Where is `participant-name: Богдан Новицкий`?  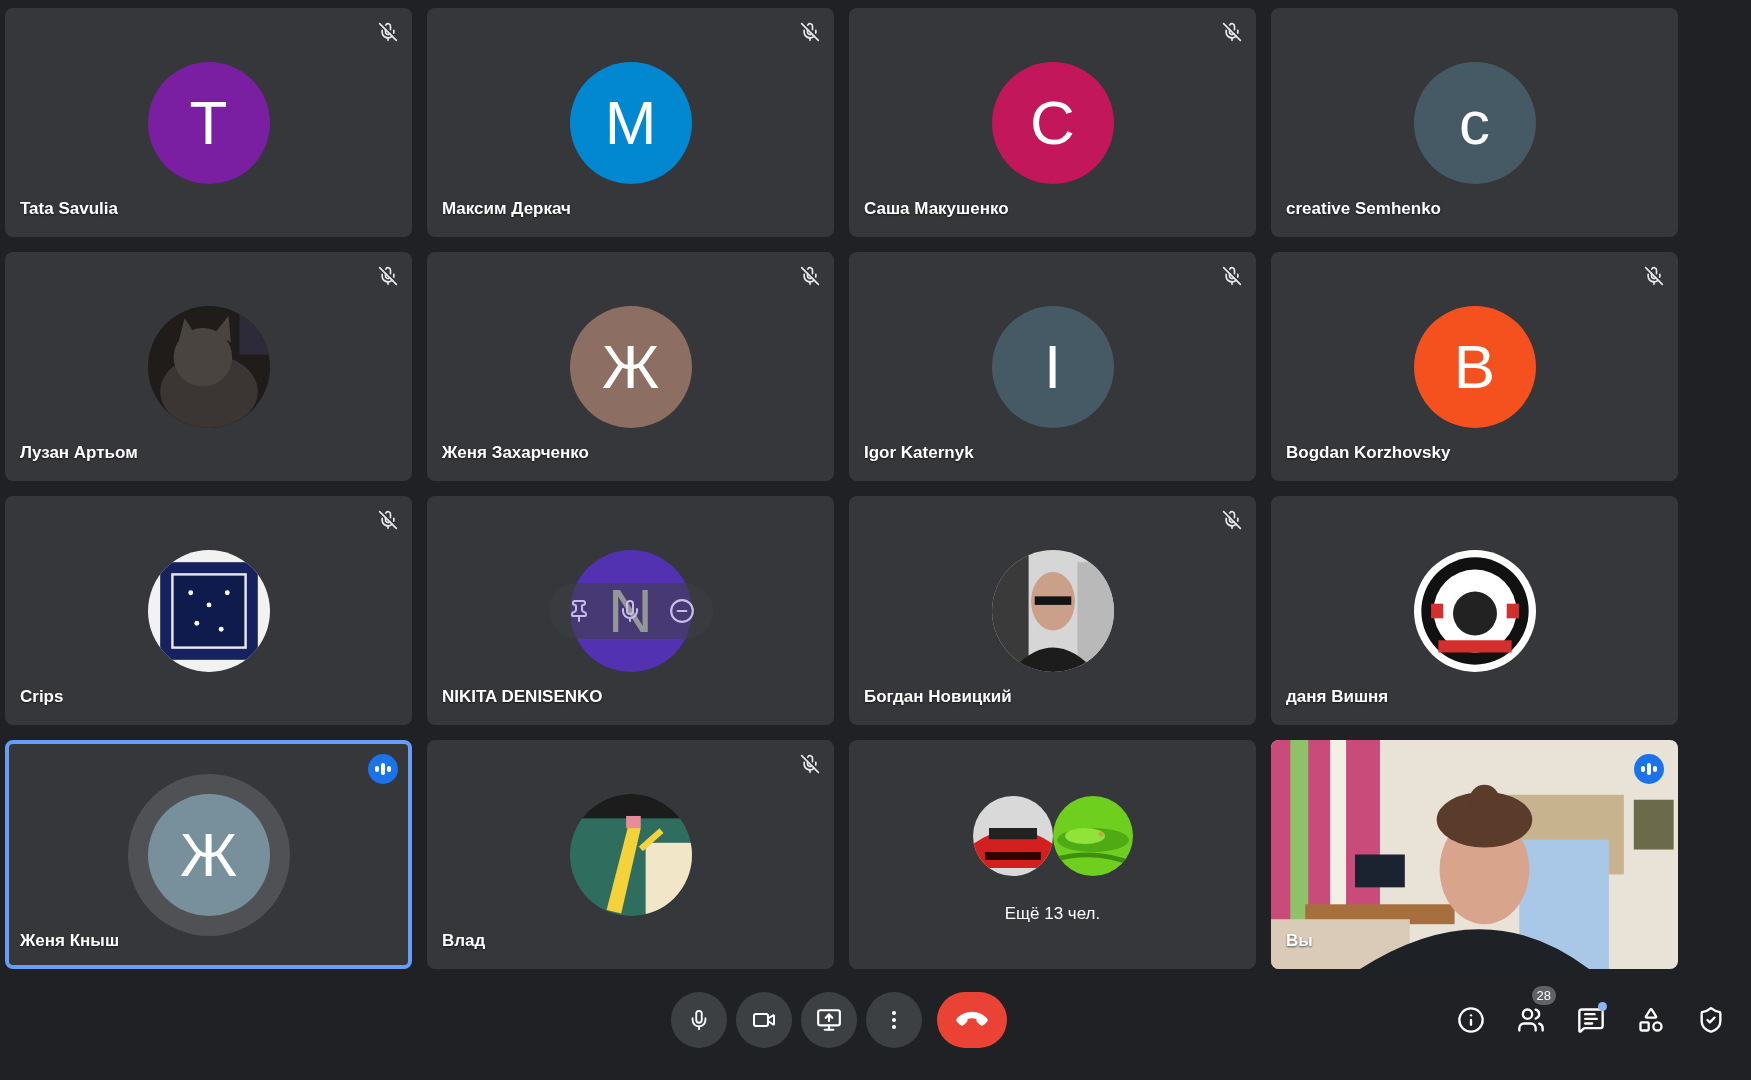 participant-name: Богдан Новицкий is located at coordinates (938, 697).